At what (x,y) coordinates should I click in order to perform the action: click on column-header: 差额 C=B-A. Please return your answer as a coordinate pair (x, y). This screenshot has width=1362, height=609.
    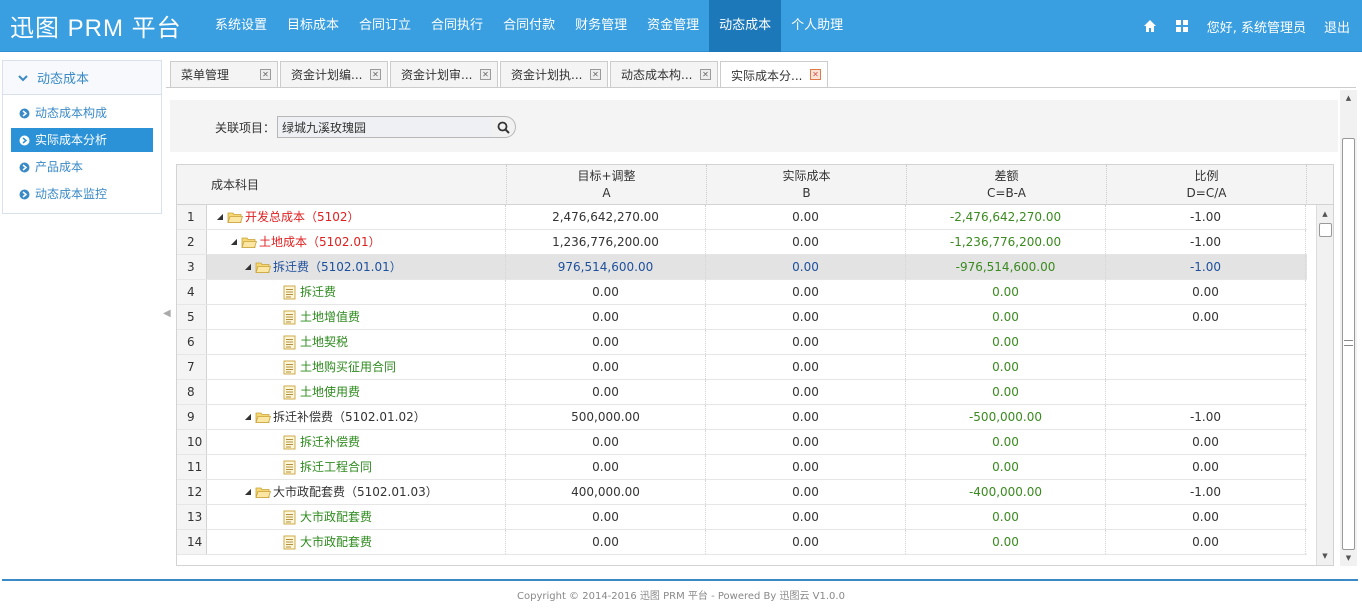
    Looking at the image, I should click on (1007, 185).